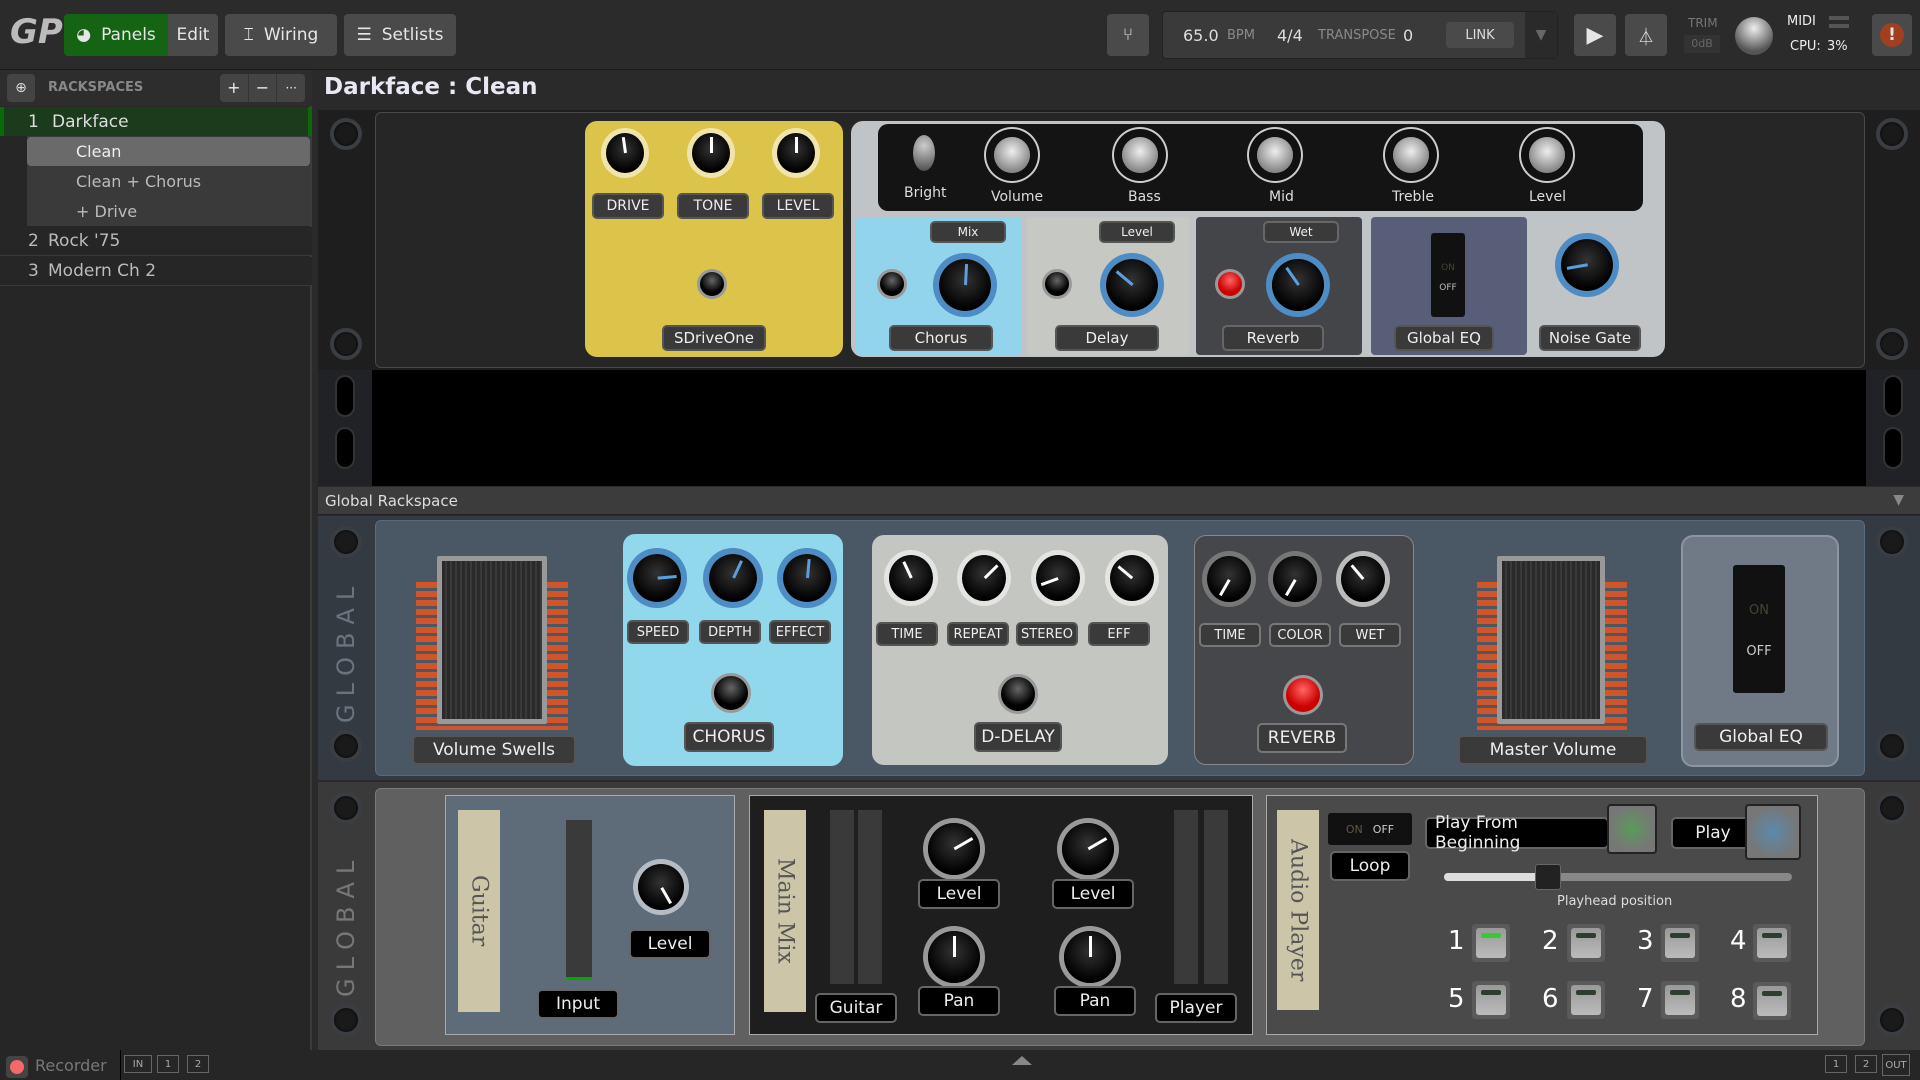 Image resolution: width=1920 pixels, height=1080 pixels. Describe the element at coordinates (1370, 635) in the screenshot. I see `reverb-wet-label-global: WET` at that location.